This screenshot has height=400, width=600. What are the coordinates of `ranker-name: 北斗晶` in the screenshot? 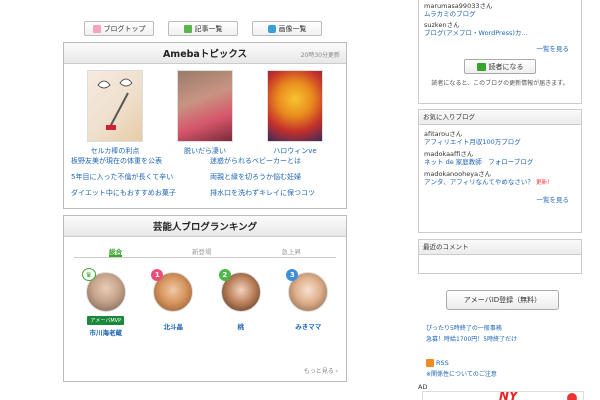 It's located at (173, 326).